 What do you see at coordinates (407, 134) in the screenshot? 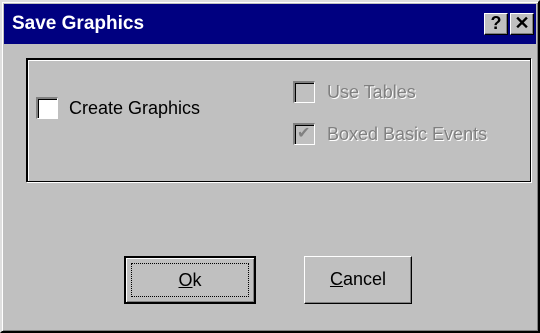
I see `boxed-basic-events-label: Boxed Basic Events` at bounding box center [407, 134].